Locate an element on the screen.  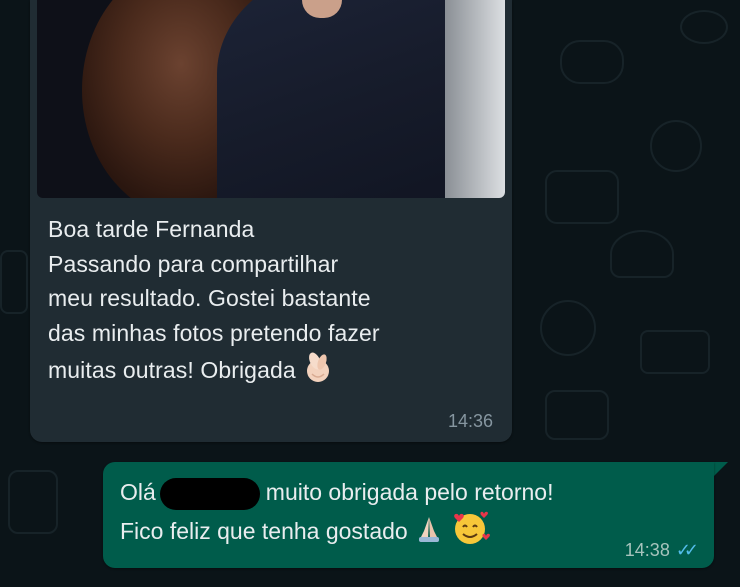
message-line: Boa tarde Fernanda is located at coordinates (151, 229).